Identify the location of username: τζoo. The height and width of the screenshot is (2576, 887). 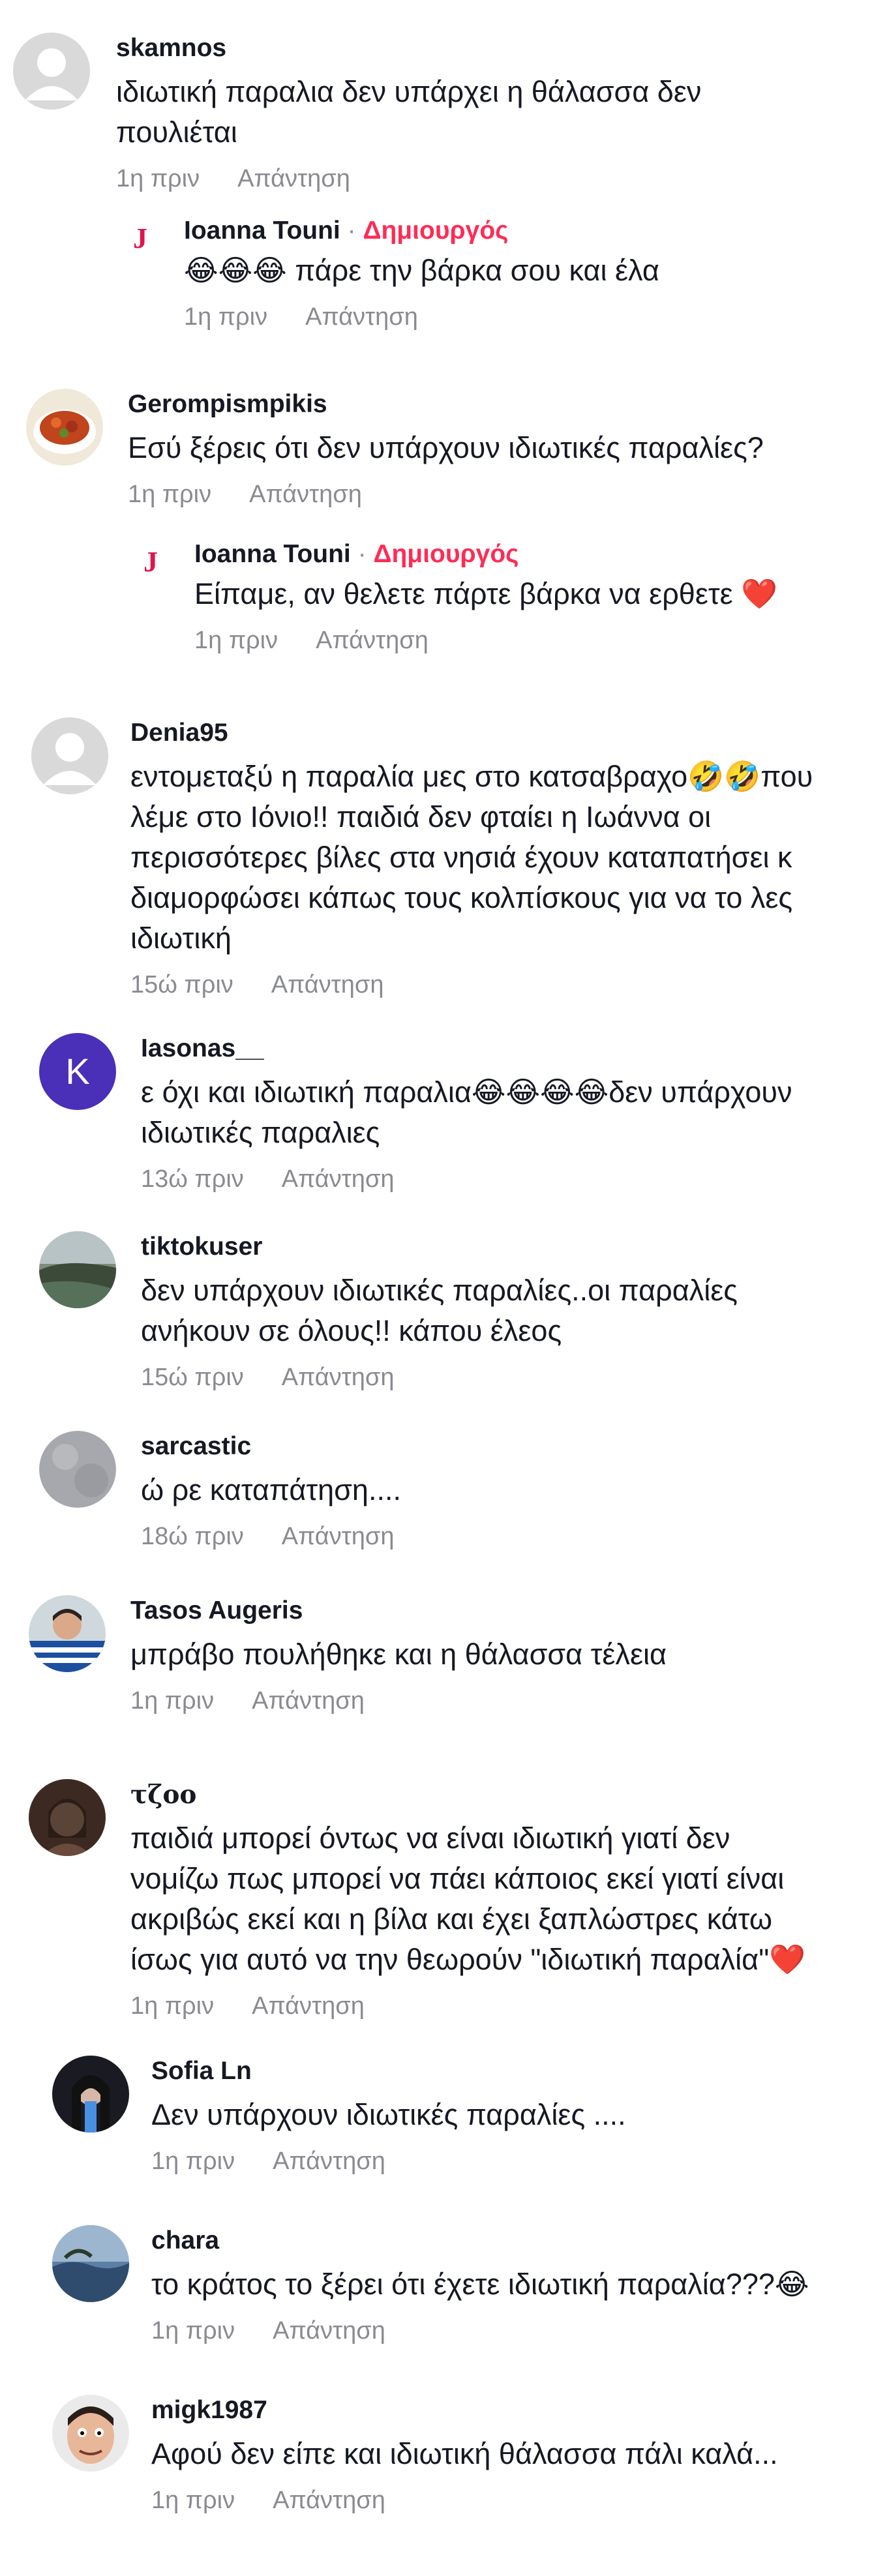
(502, 1794).